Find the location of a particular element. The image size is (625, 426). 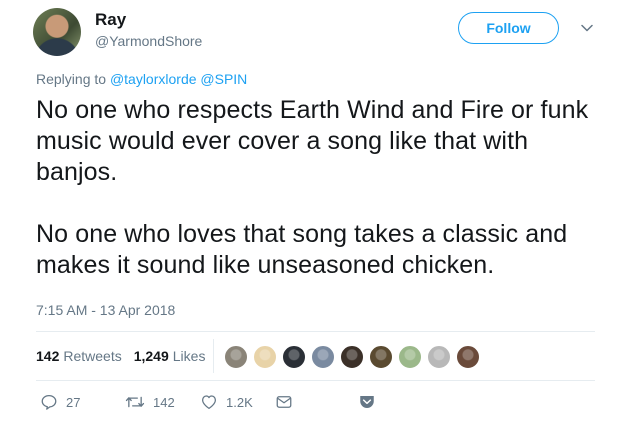

like-button: 1.2K is located at coordinates (226, 402).